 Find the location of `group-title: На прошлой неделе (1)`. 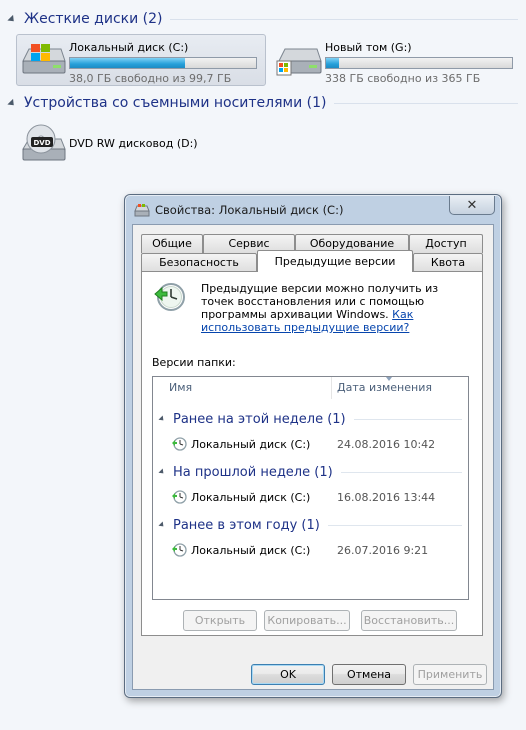

group-title: На прошлой неделе (1) is located at coordinates (253, 472).